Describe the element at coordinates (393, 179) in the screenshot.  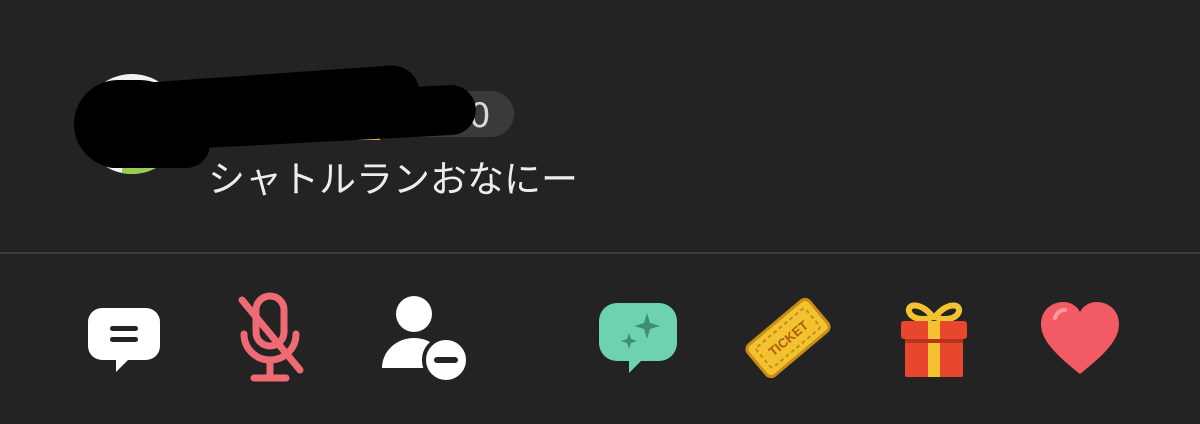
I see `comment-text: シャトルランおなにー` at that location.